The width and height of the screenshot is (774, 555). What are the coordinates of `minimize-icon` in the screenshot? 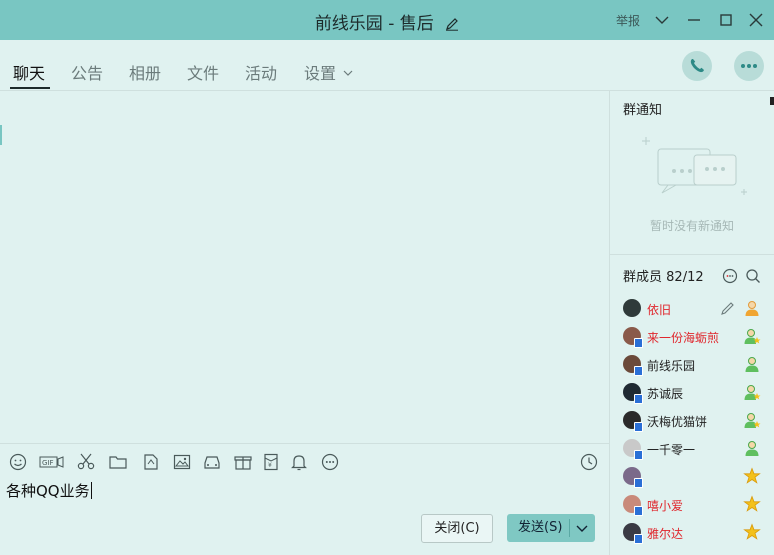 It's located at (694, 20).